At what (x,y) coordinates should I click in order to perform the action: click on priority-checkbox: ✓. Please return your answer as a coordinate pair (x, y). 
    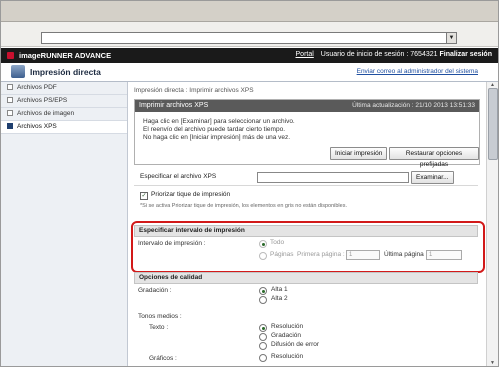
    Looking at the image, I should click on (144, 196).